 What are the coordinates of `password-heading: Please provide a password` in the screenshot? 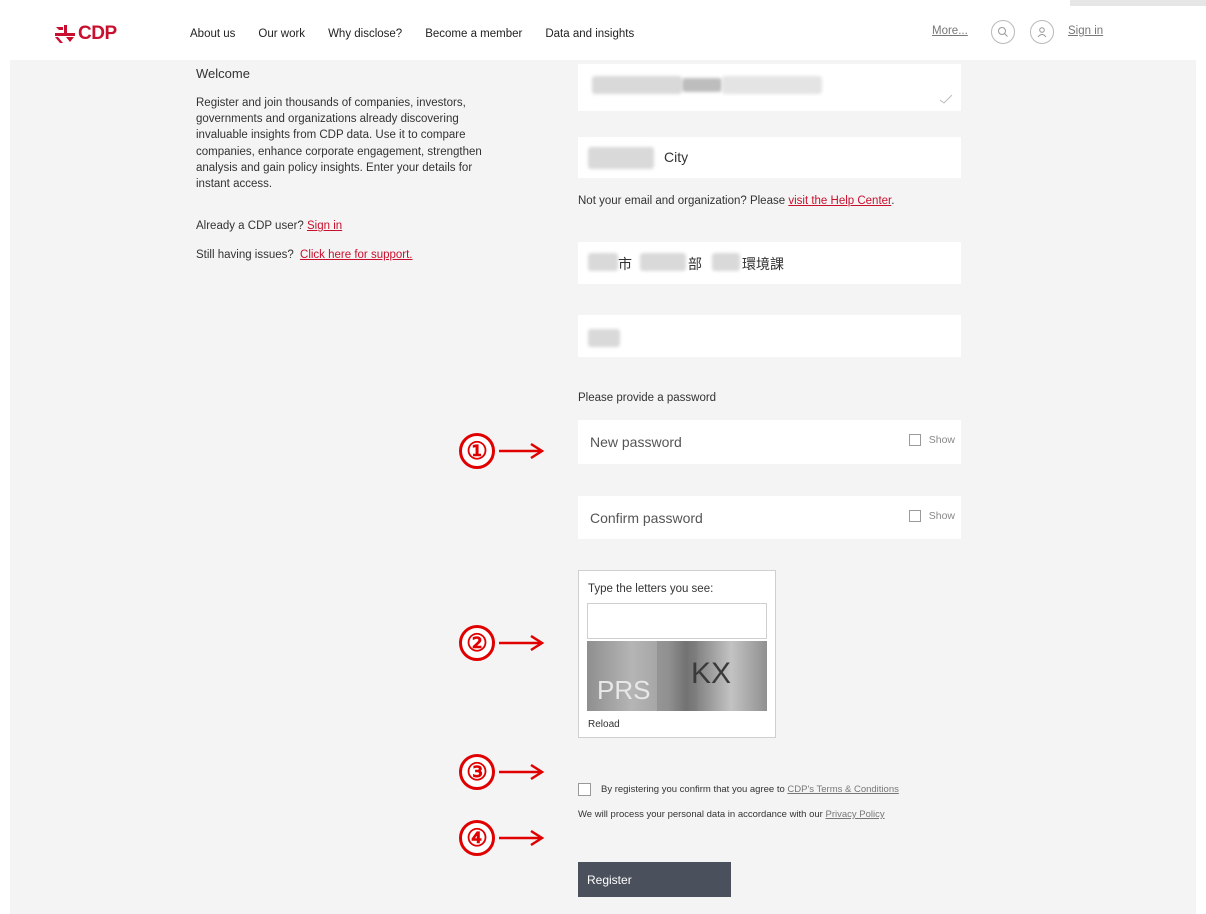 It's located at (647, 398).